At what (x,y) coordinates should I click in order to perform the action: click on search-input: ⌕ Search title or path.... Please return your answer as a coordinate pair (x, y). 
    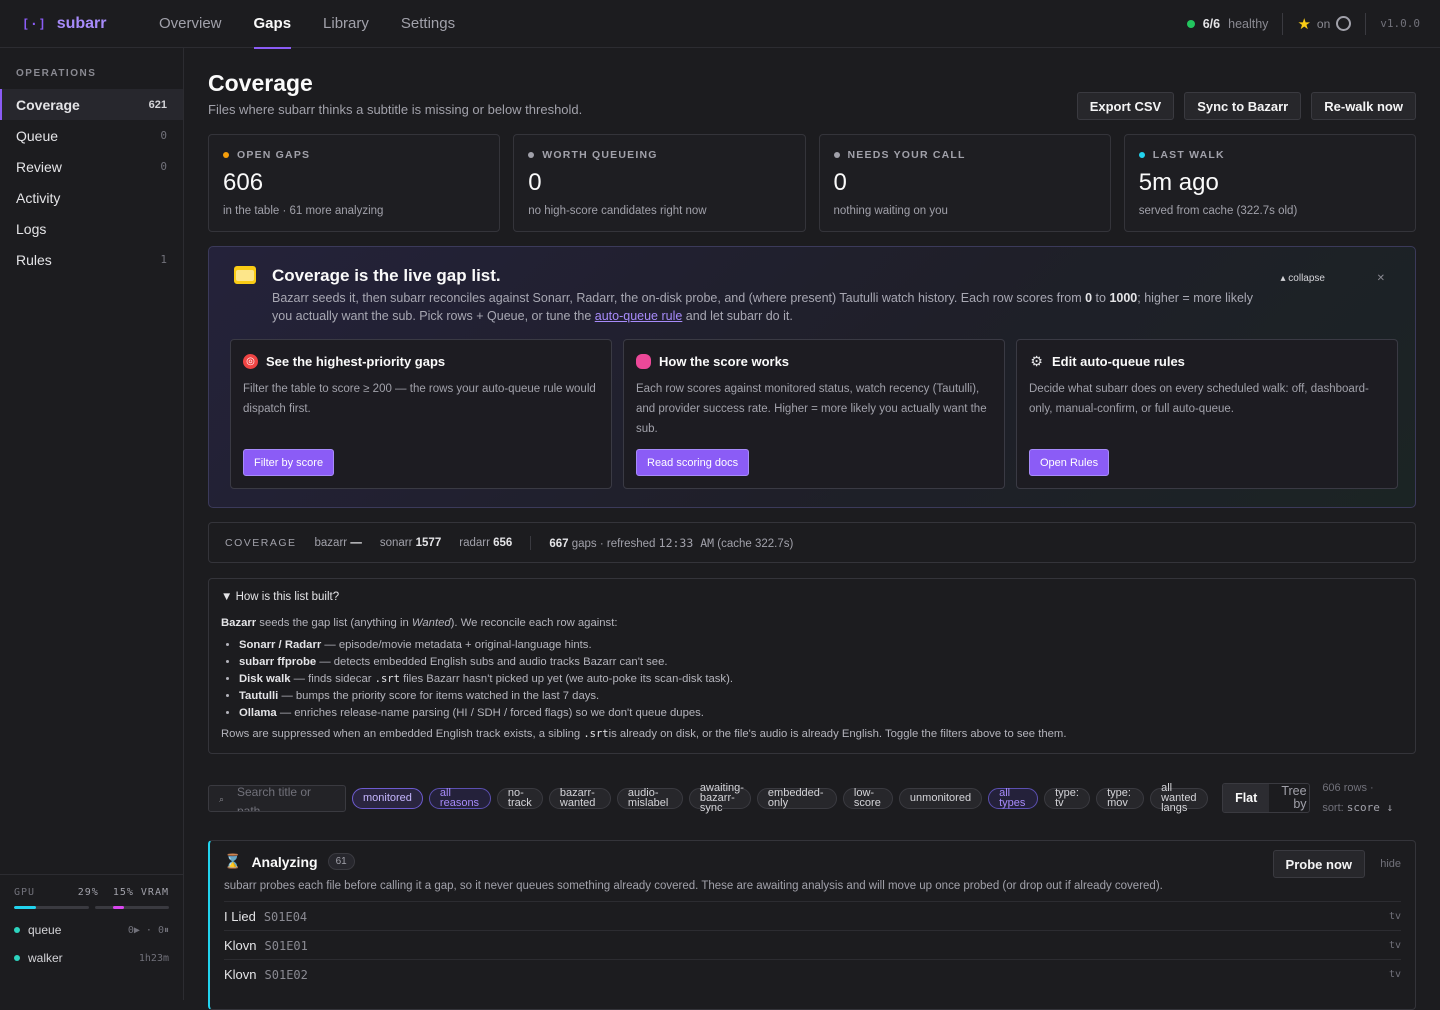
    Looking at the image, I should click on (277, 798).